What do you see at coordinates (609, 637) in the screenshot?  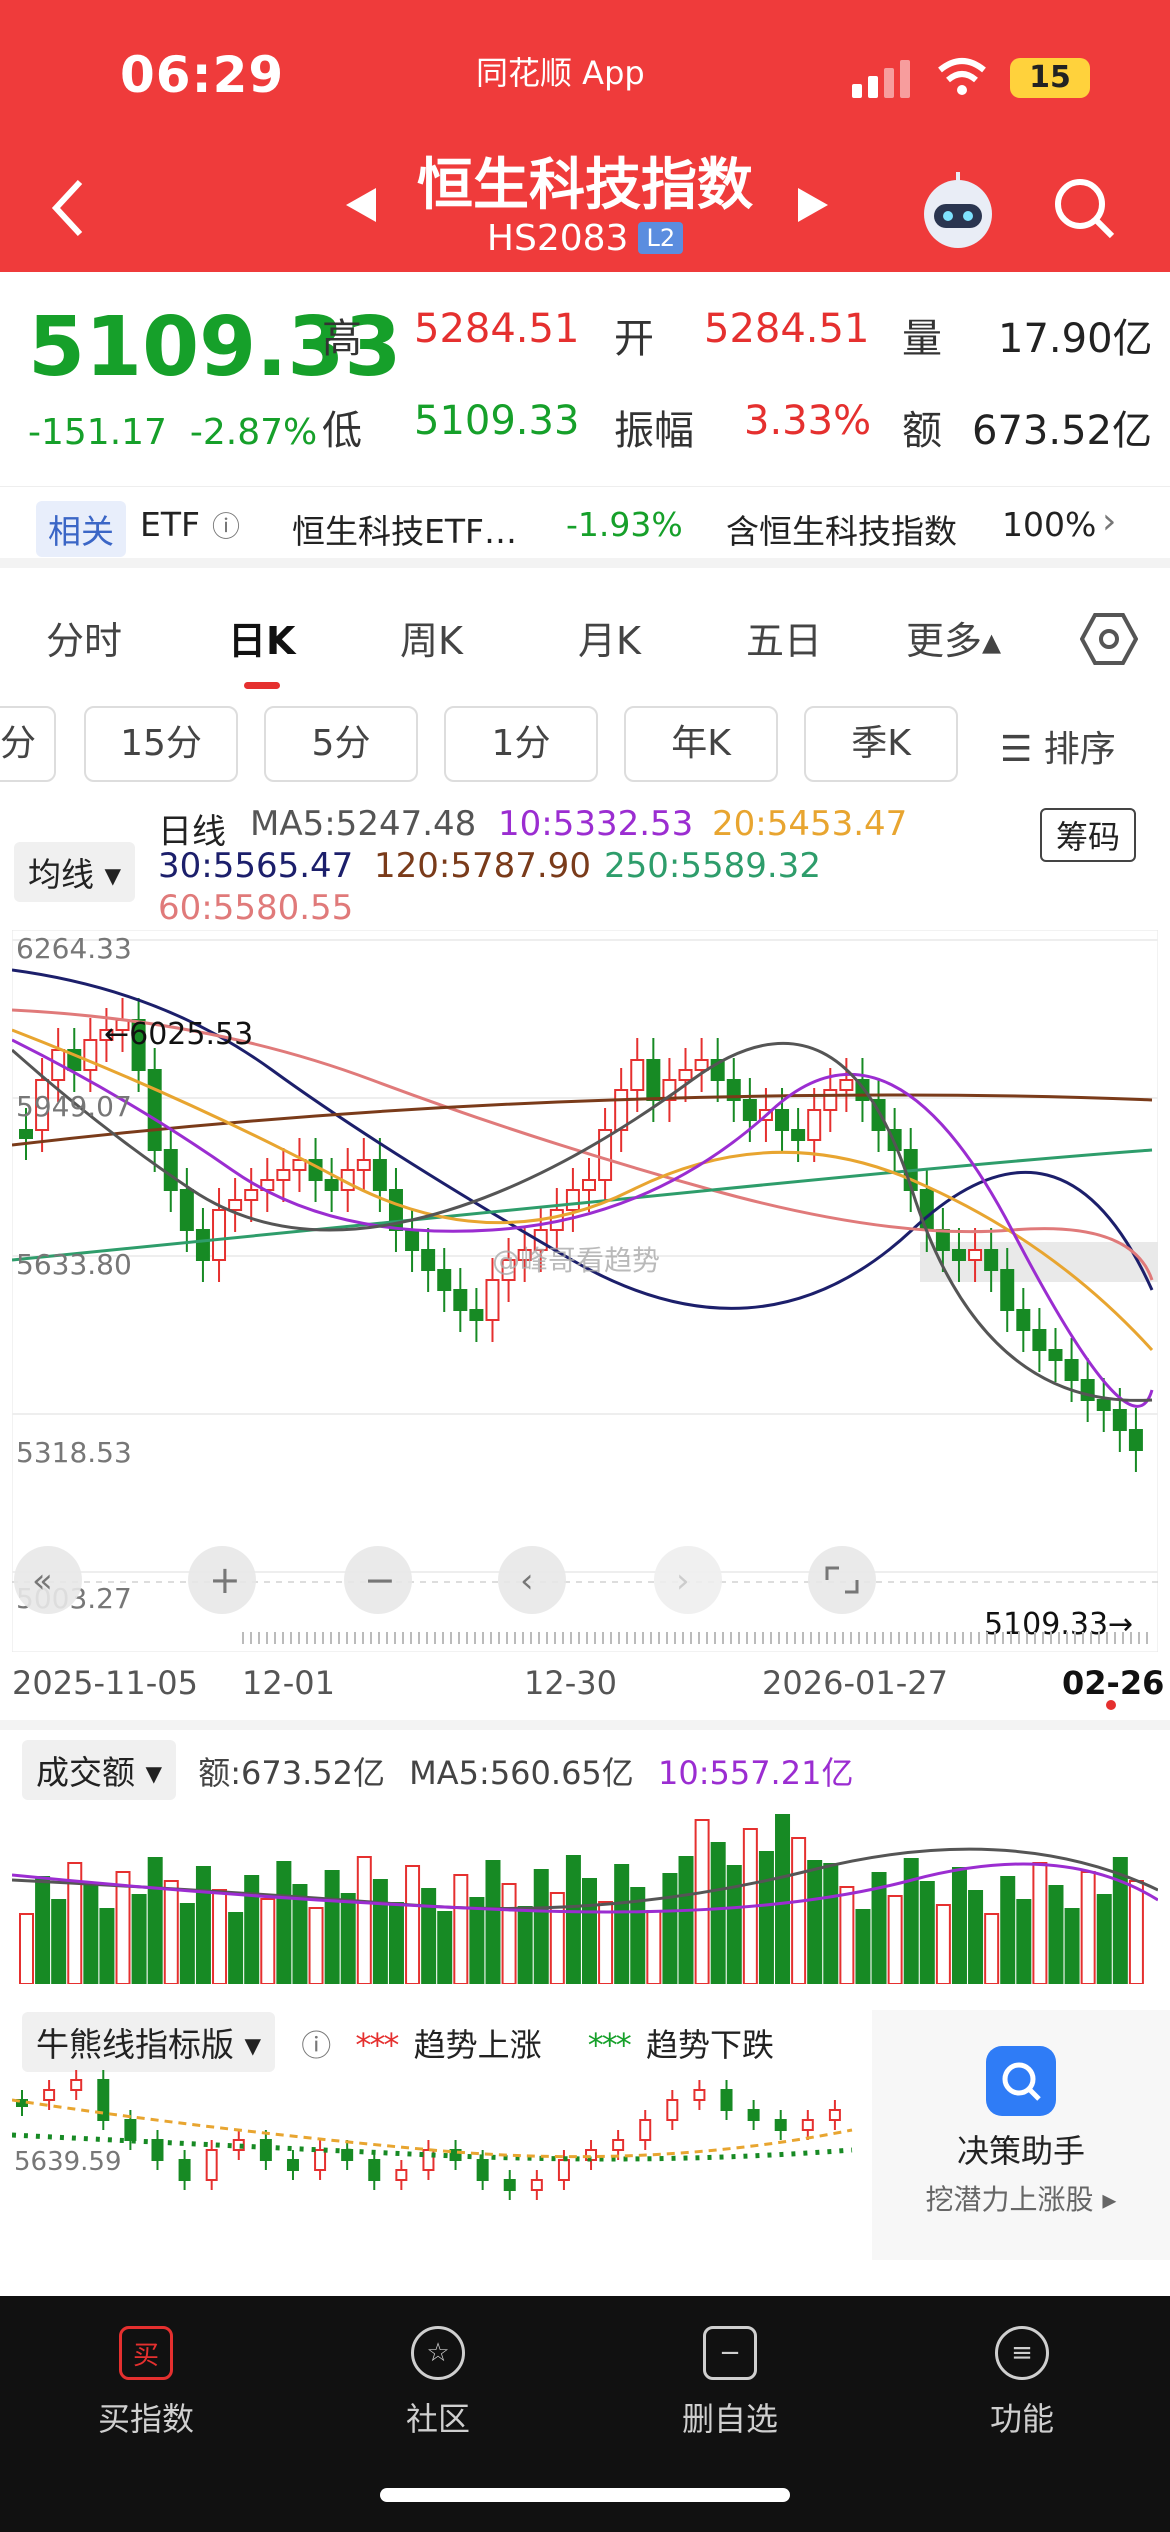 I see `tab-monthly-k: 月K` at bounding box center [609, 637].